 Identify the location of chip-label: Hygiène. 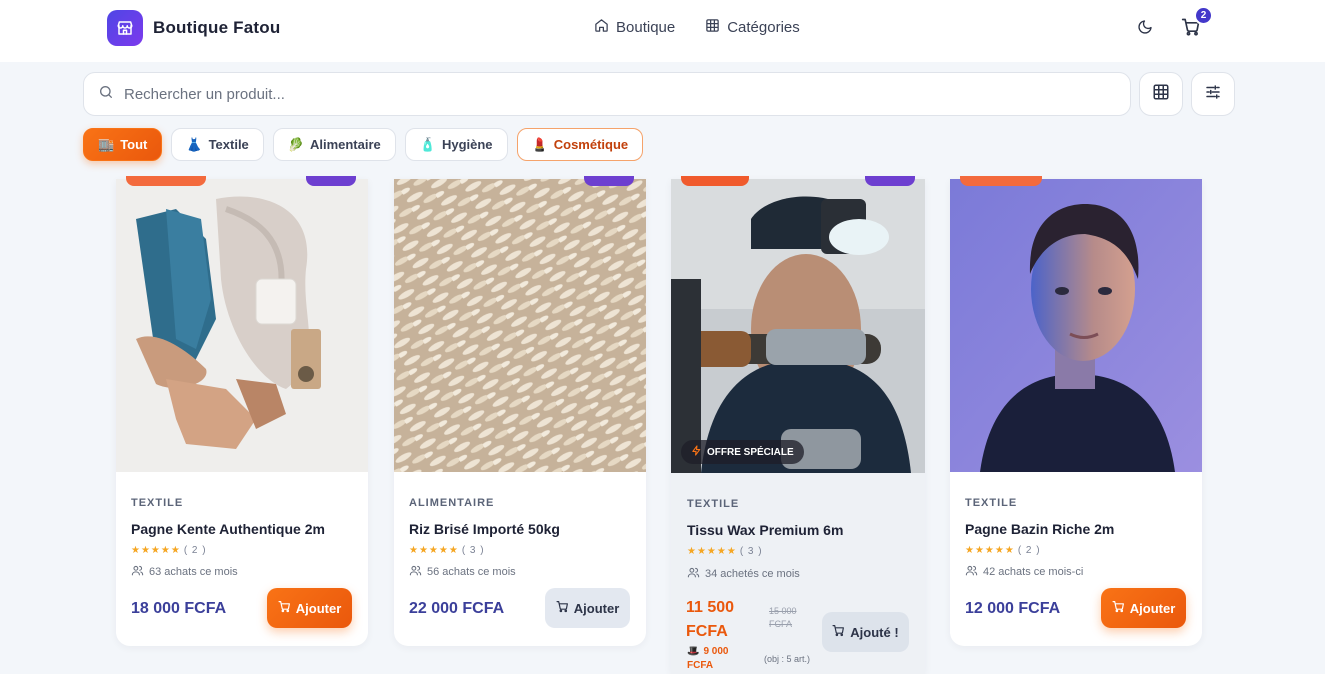
(467, 144).